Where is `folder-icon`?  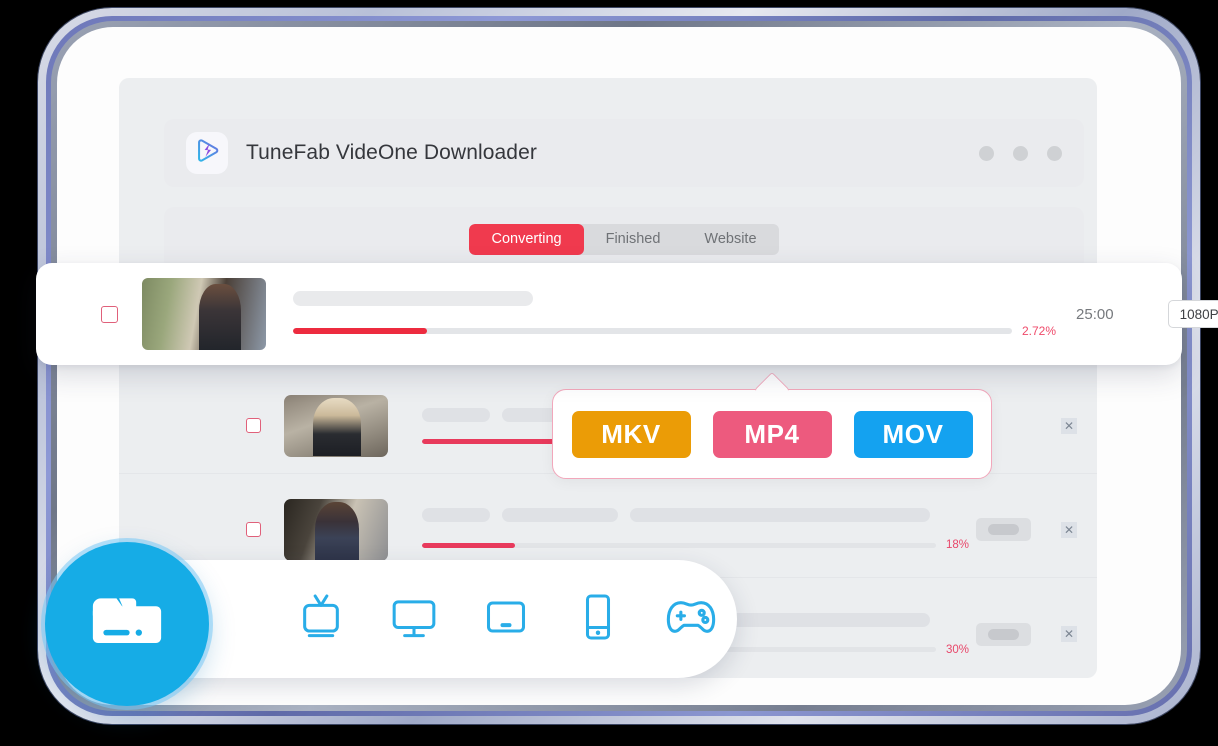 folder-icon is located at coordinates (127, 624).